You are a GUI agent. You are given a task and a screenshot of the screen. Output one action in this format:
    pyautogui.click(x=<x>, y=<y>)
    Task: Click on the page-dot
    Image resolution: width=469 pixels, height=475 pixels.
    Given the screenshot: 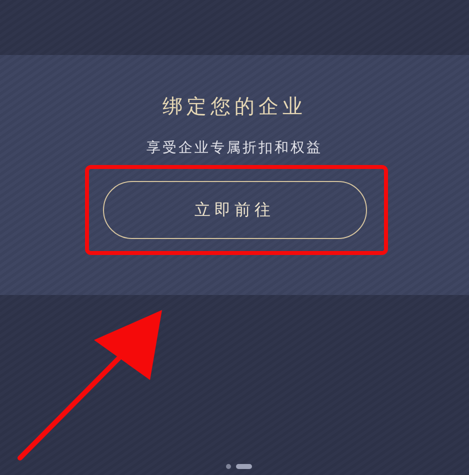 What is the action you would take?
    pyautogui.click(x=228, y=466)
    